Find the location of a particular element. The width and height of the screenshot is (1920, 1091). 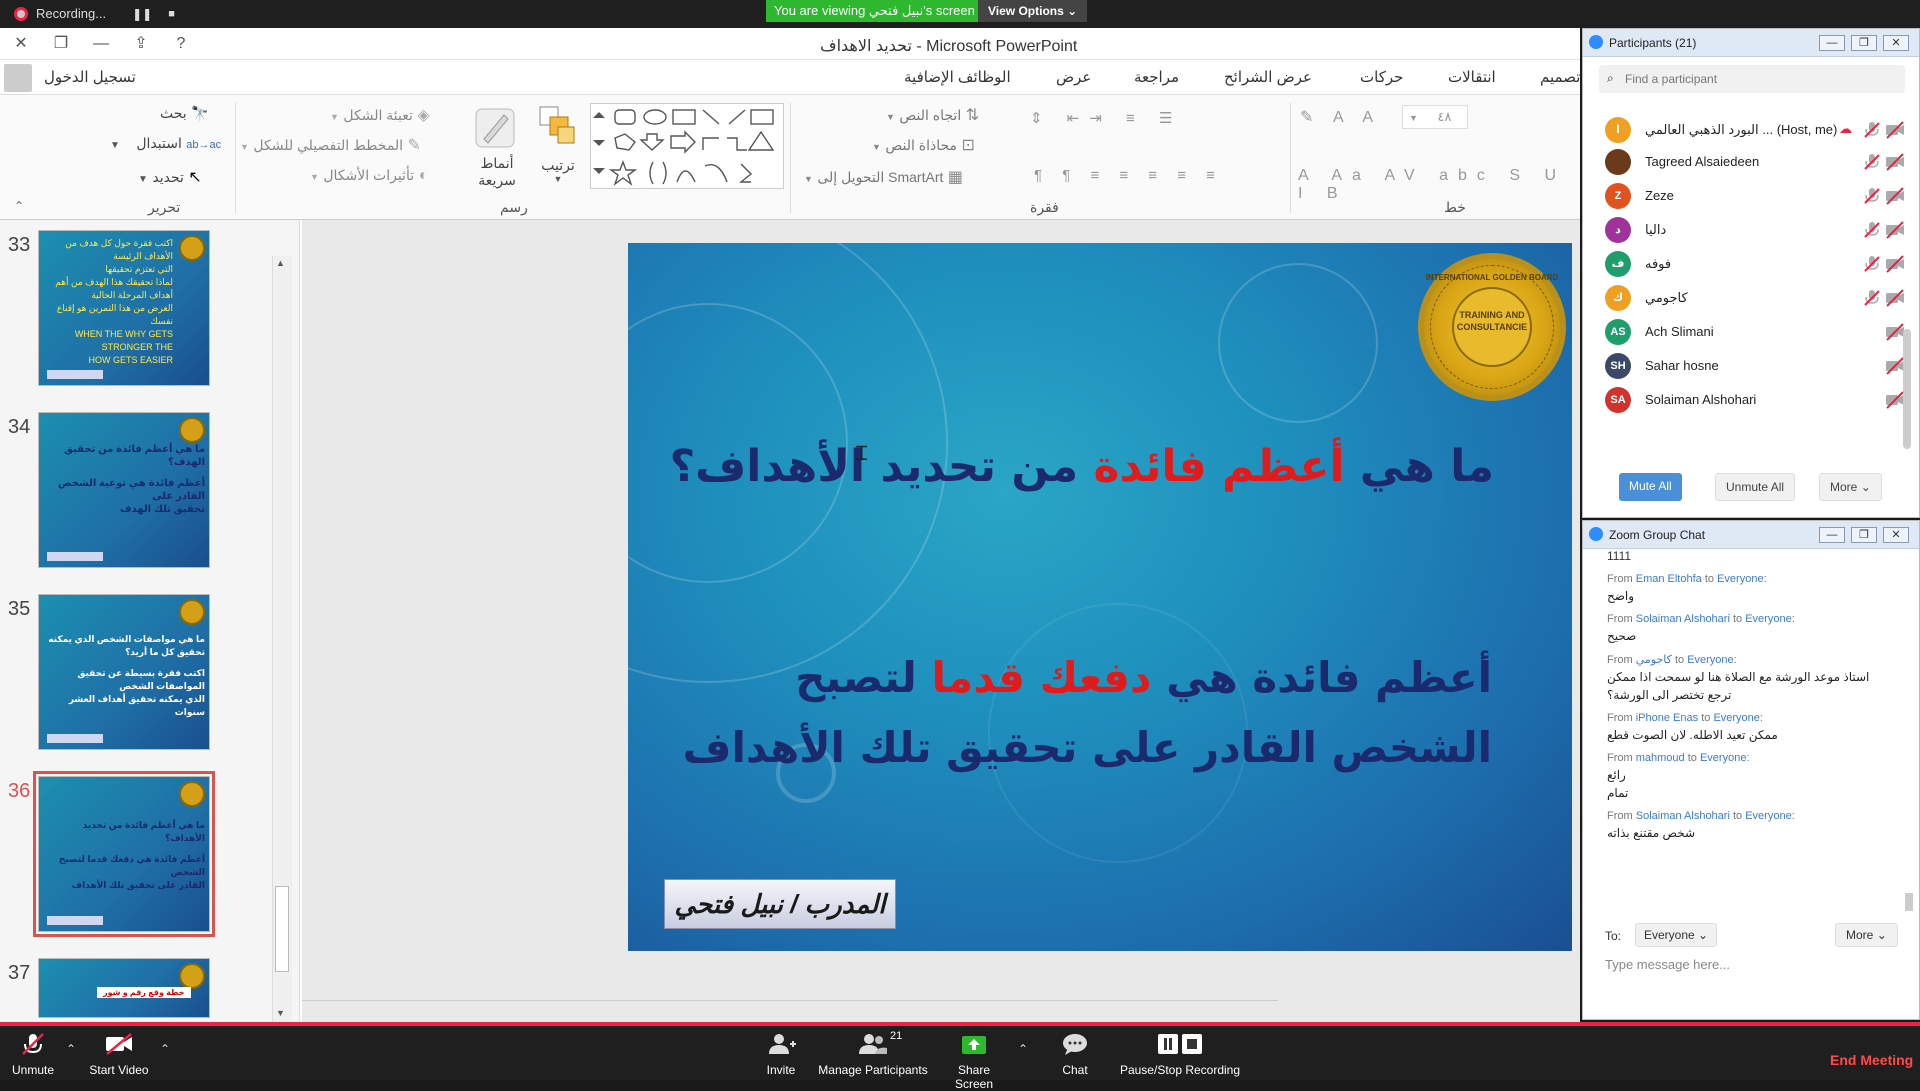

chat-recipient-select: Everyone ⌄ is located at coordinates (1676, 935).